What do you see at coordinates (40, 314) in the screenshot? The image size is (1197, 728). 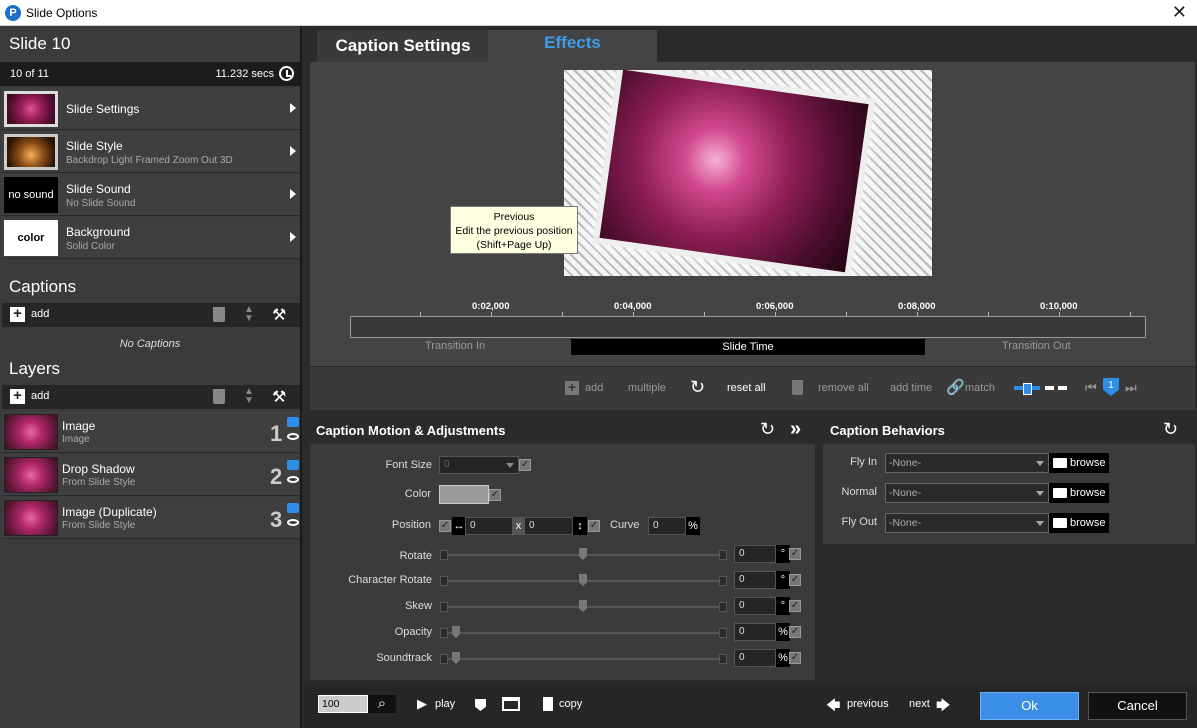 I see `add-caption-button: add` at bounding box center [40, 314].